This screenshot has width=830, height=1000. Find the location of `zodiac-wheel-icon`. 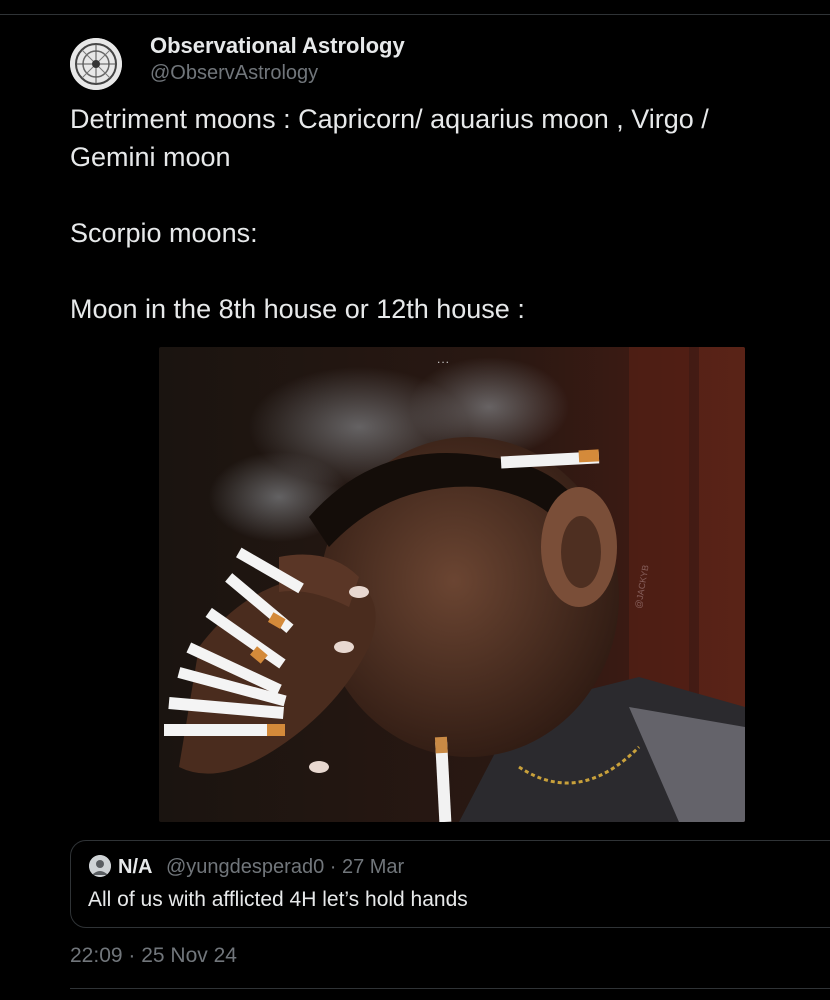

zodiac-wheel-icon is located at coordinates (96, 64).